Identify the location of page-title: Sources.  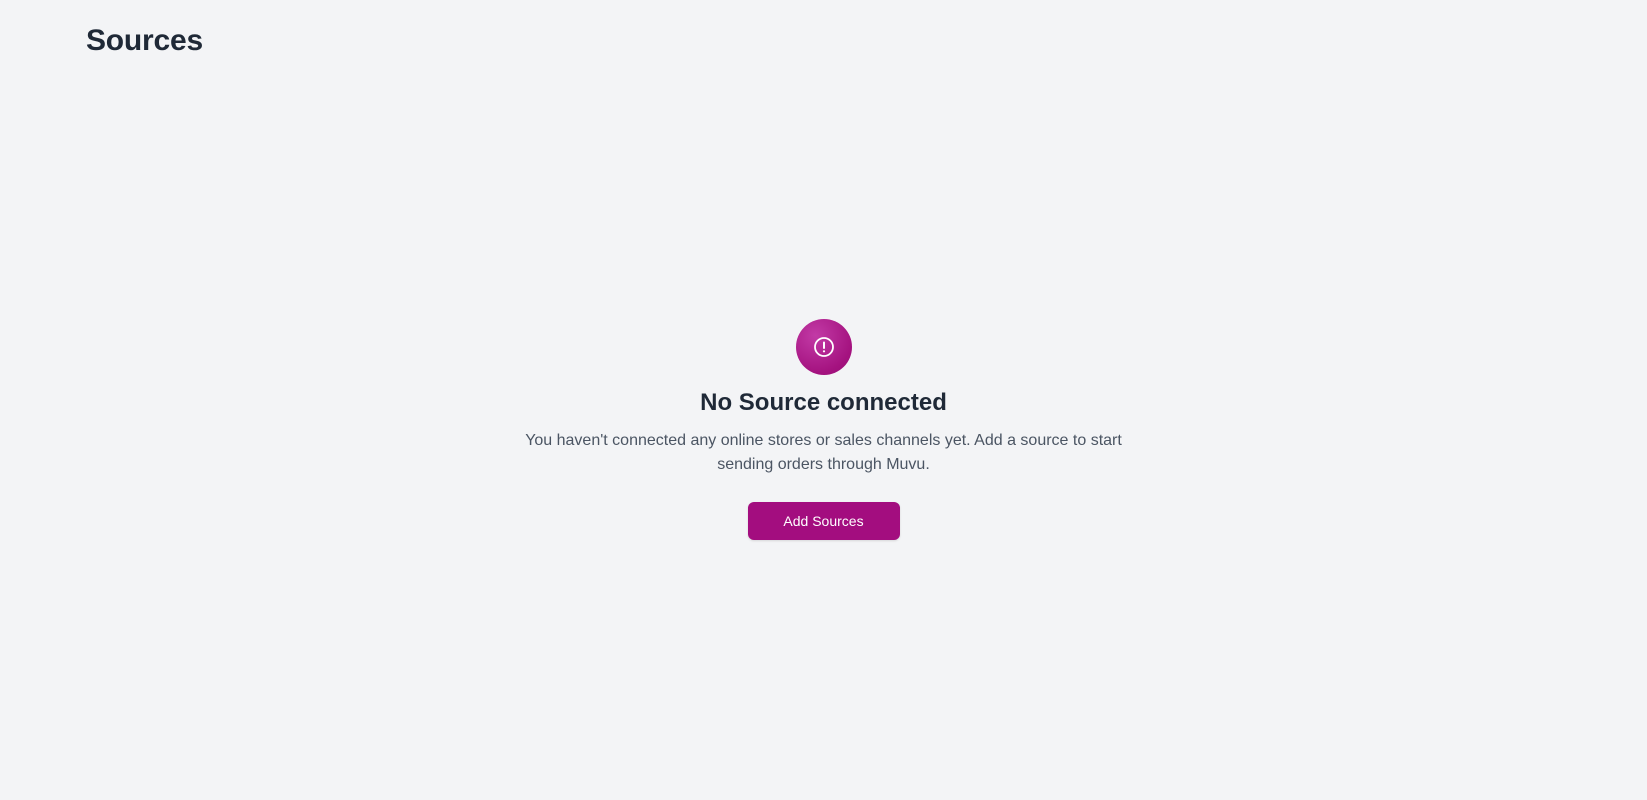
(144, 40).